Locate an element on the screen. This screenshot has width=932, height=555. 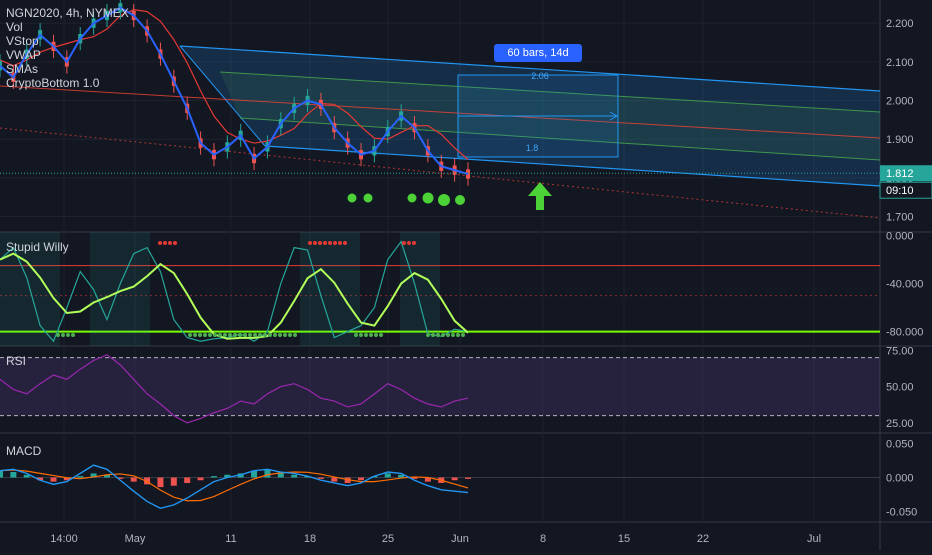
price-tick-label: 1.700 is located at coordinates (900, 218).